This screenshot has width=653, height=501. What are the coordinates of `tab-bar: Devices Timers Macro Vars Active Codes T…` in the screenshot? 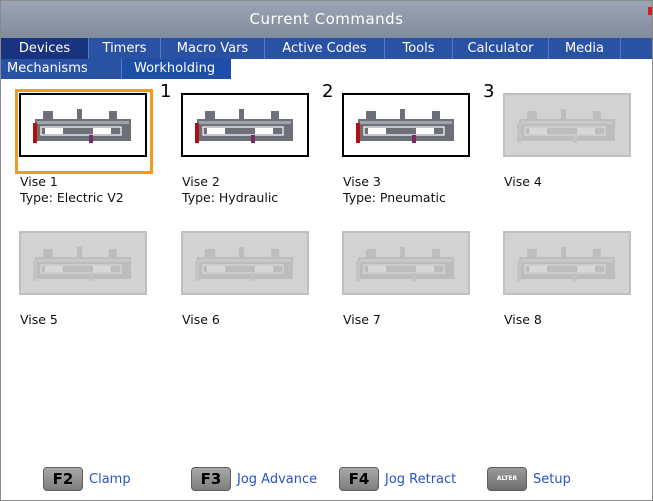 It's located at (326, 48).